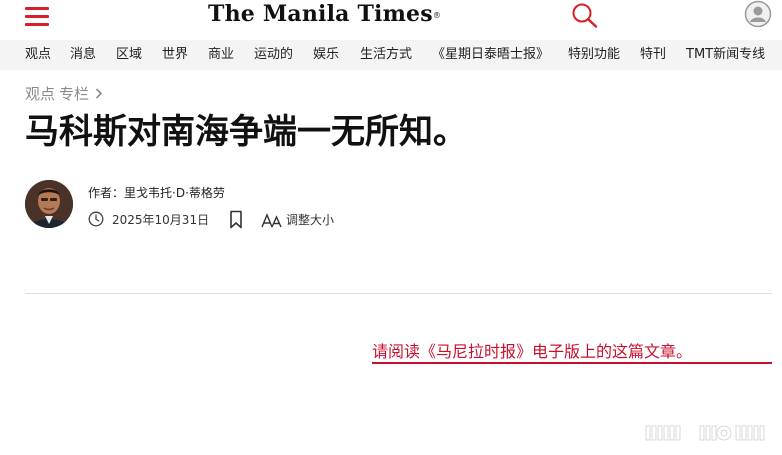 Image resolution: width=782 pixels, height=455 pixels. What do you see at coordinates (161, 220) in the screenshot?
I see `article-date: 2025年10月31日` at bounding box center [161, 220].